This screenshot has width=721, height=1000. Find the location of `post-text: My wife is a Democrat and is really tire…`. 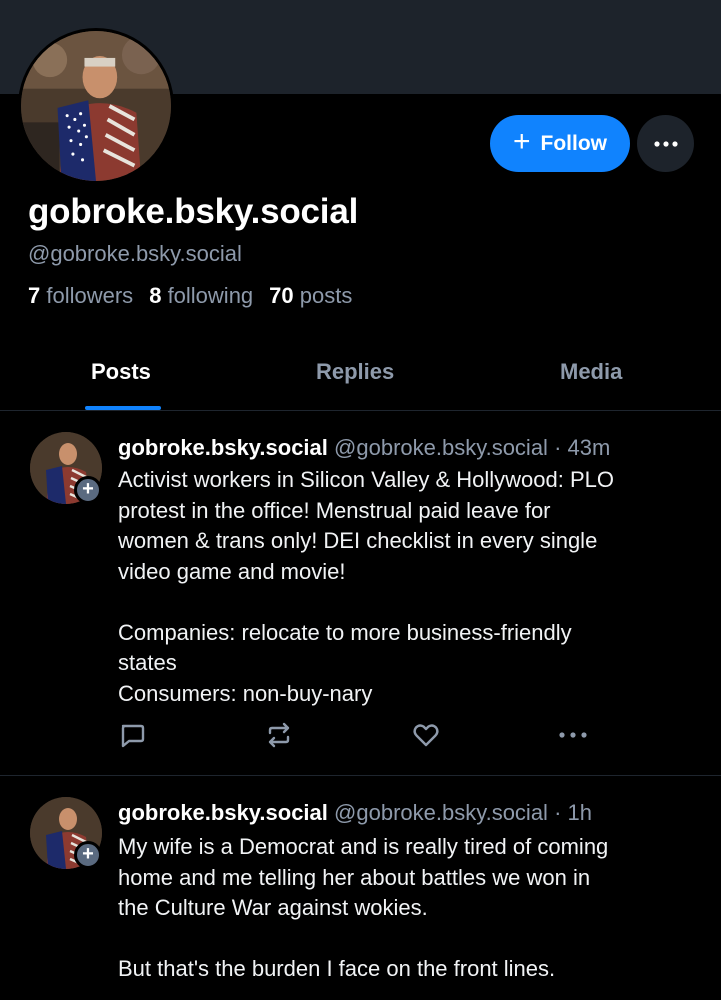

post-text: My wife is a Democrat and is really tire… is located at coordinates (413, 908).